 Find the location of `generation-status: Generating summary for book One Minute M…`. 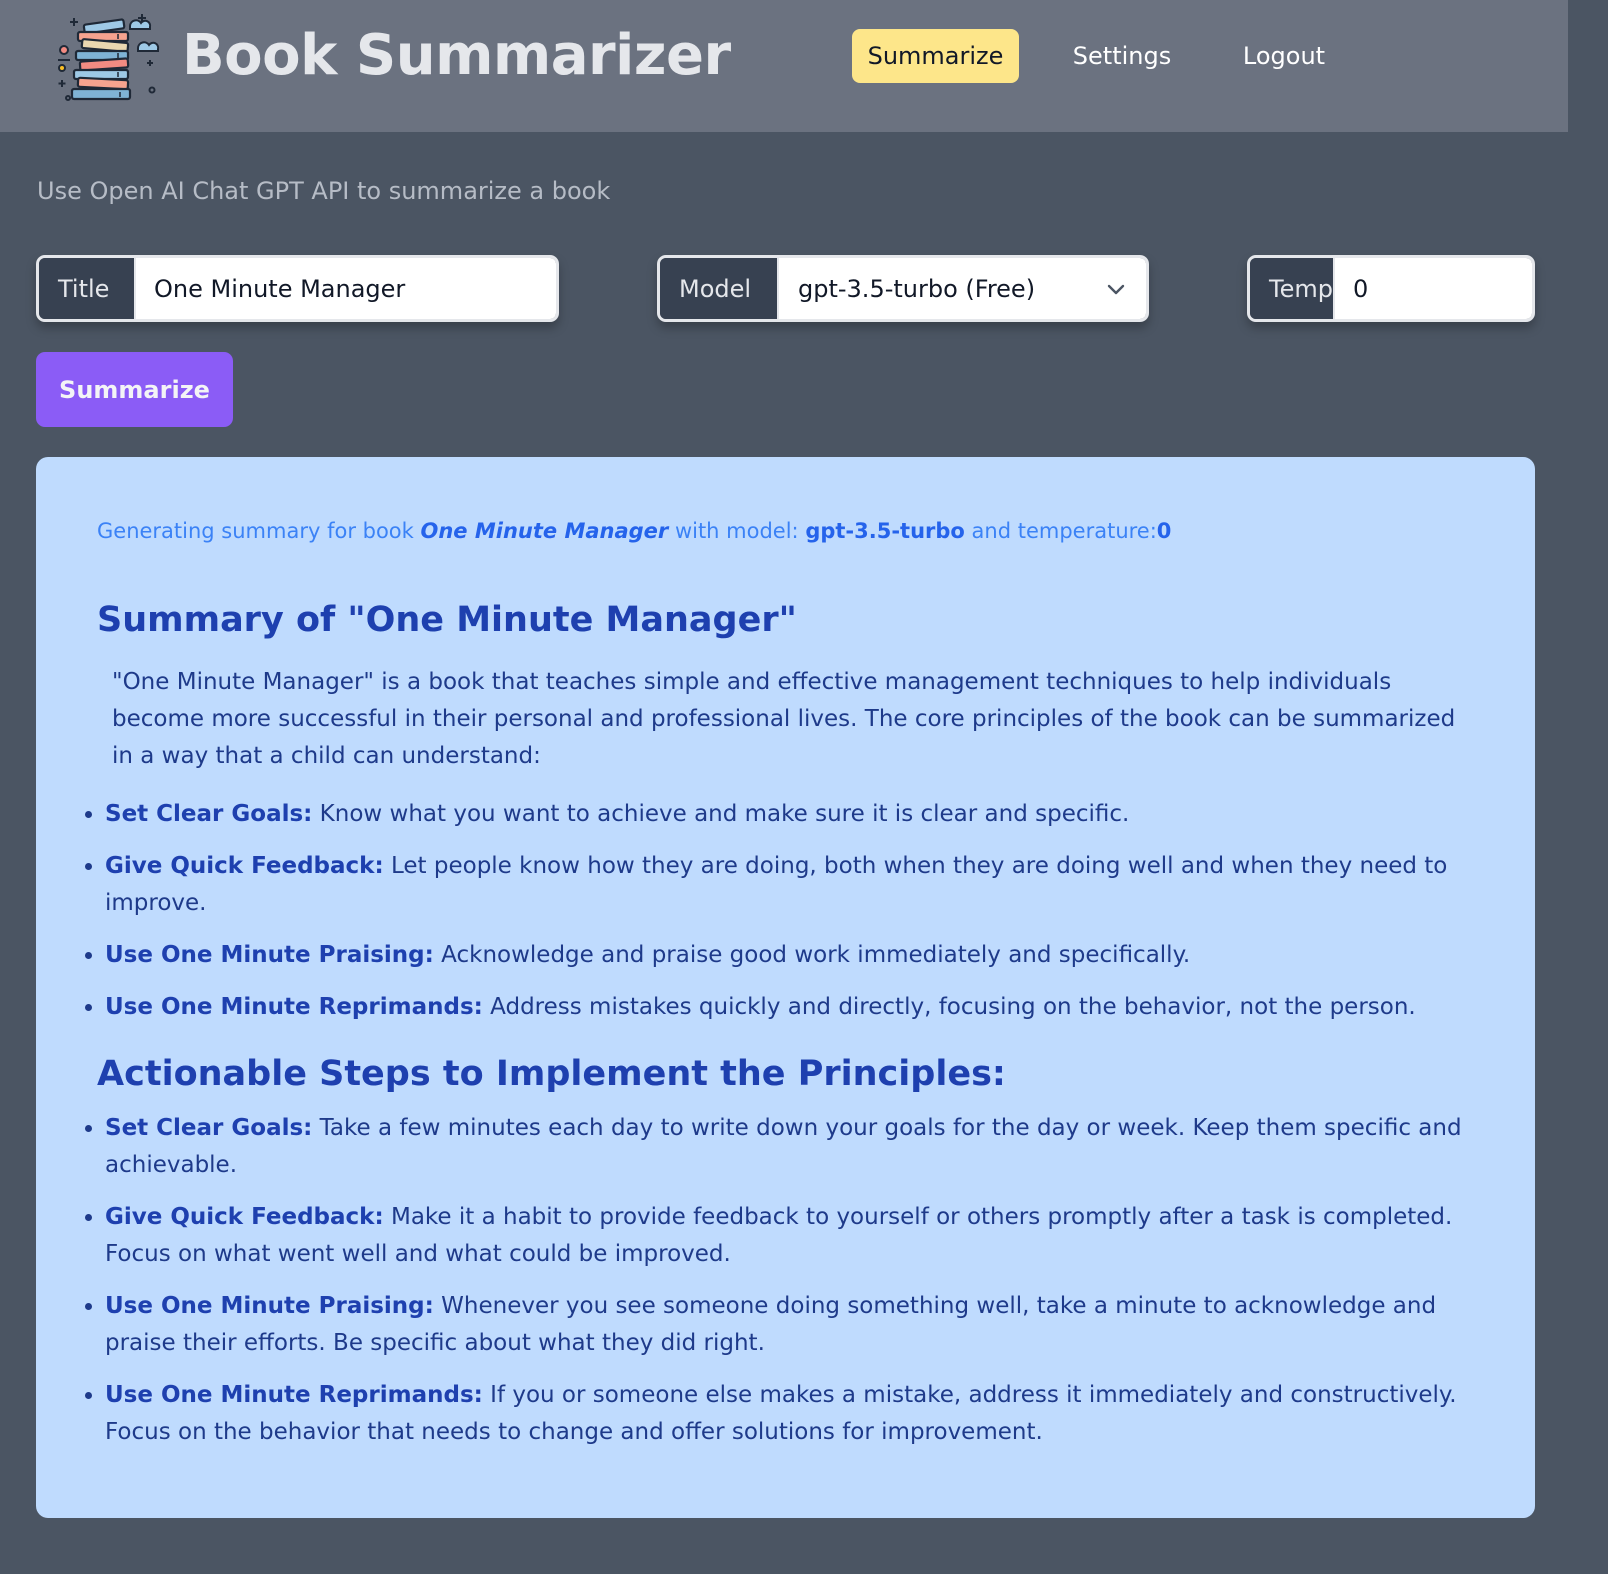

generation-status: Generating summary for book One Minute M… is located at coordinates (634, 531).